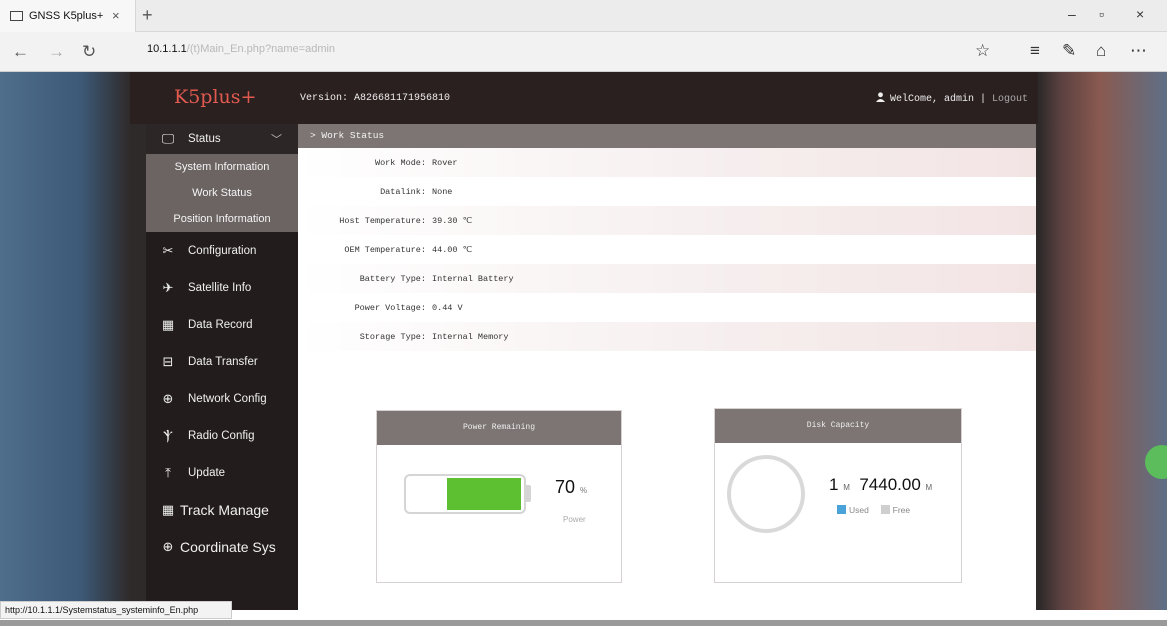  What do you see at coordinates (931, 99) in the screenshot?
I see `welcome-text: WelCome, admin` at bounding box center [931, 99].